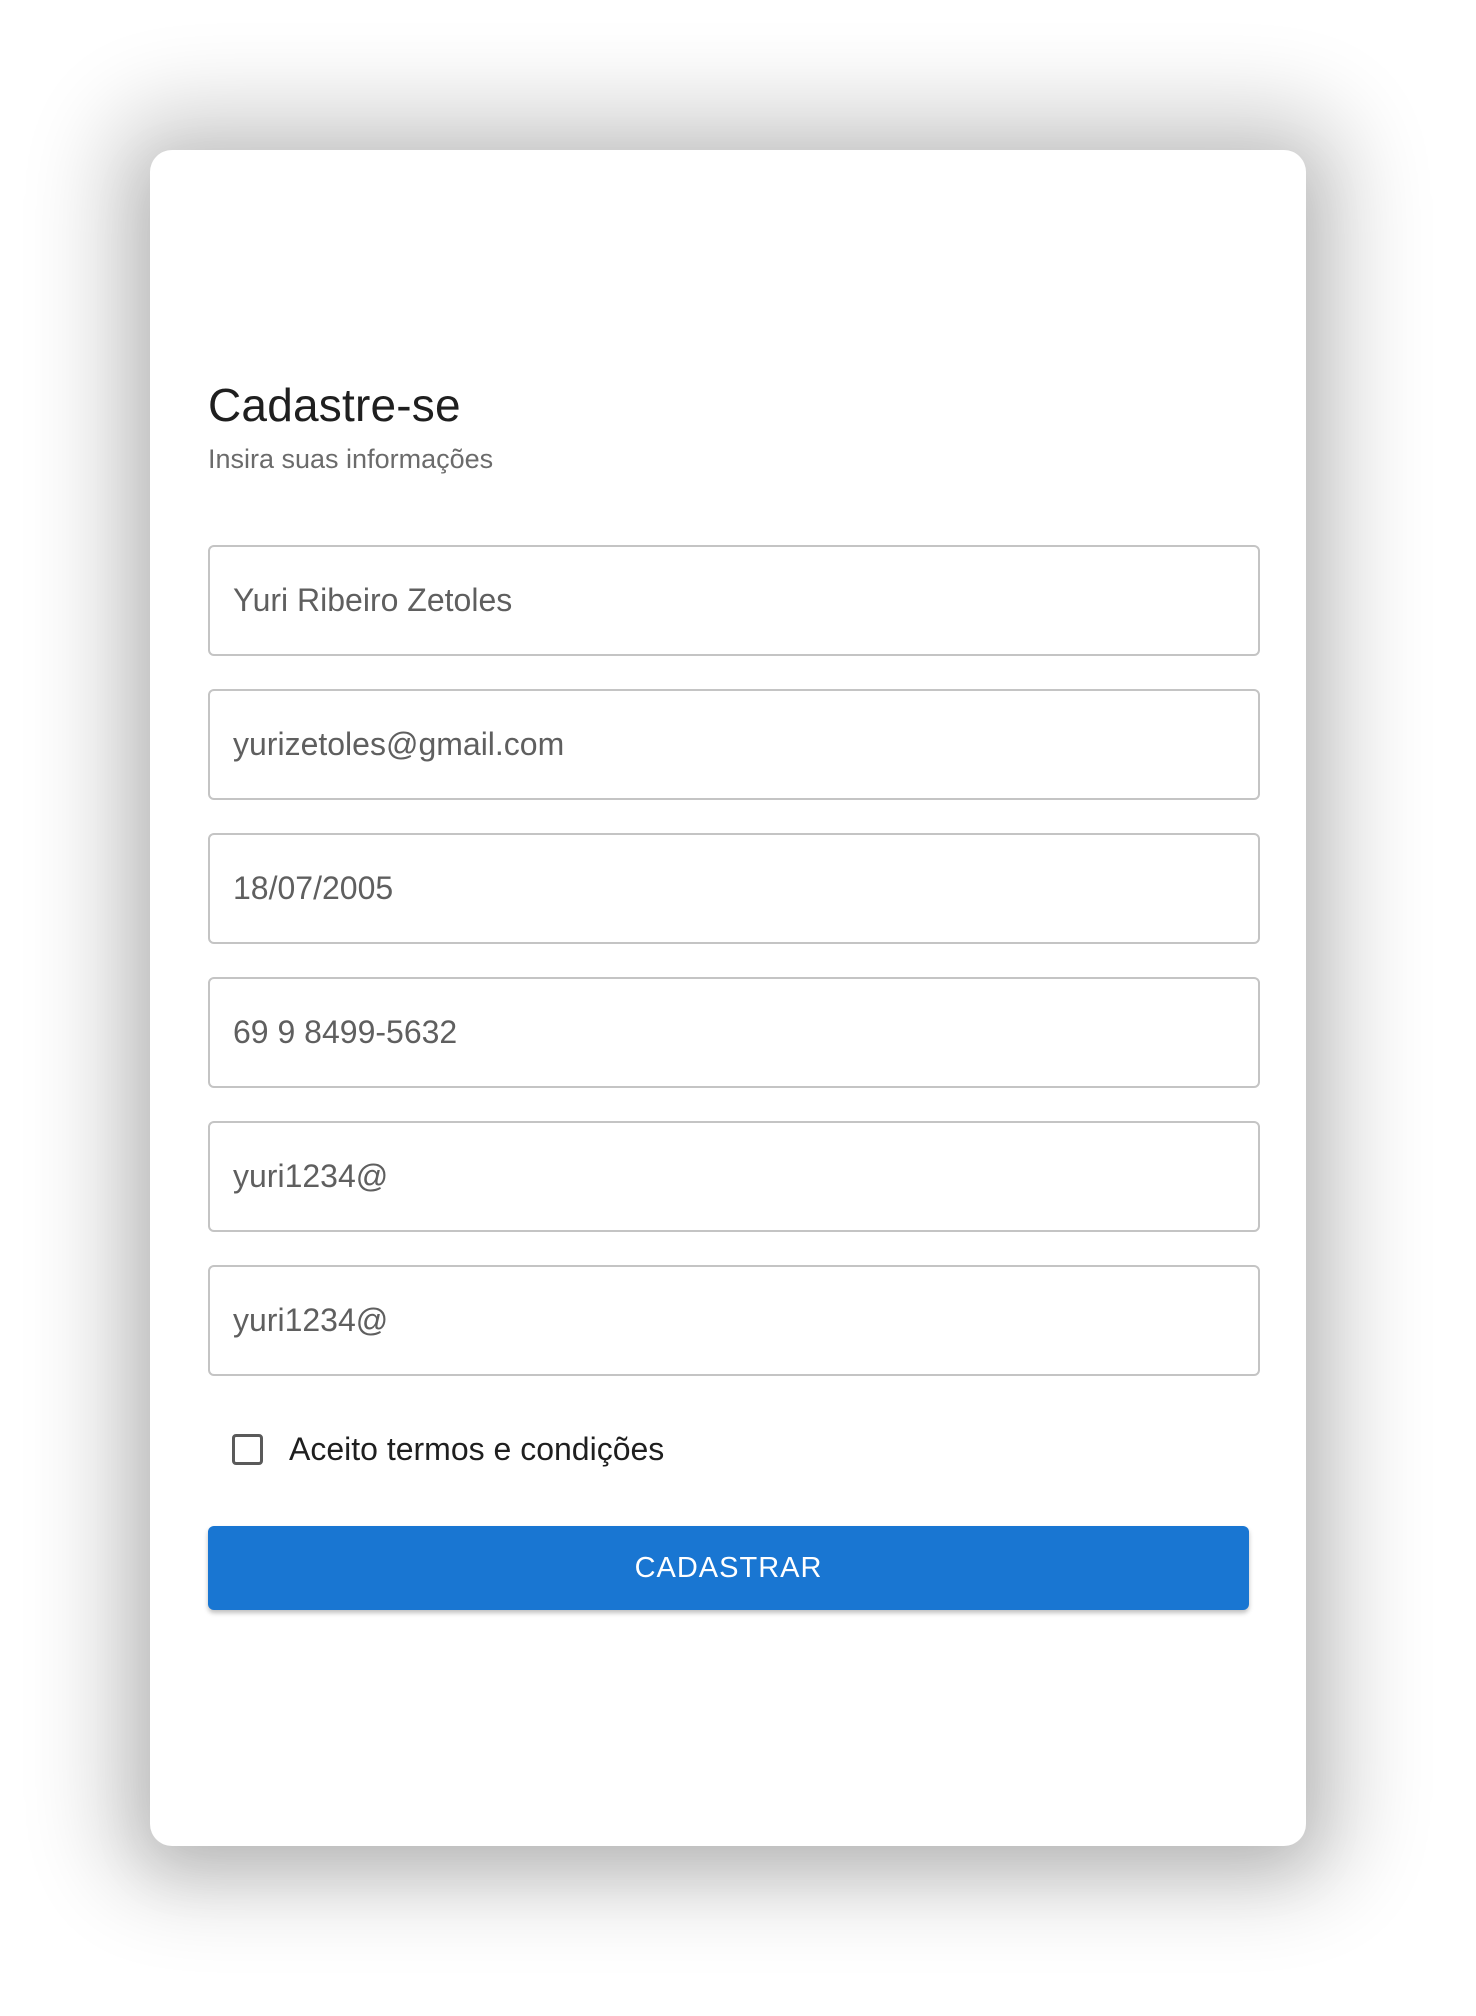 The width and height of the screenshot is (1476, 2016). Describe the element at coordinates (247, 1449) in the screenshot. I see `terms-checkbox` at that location.